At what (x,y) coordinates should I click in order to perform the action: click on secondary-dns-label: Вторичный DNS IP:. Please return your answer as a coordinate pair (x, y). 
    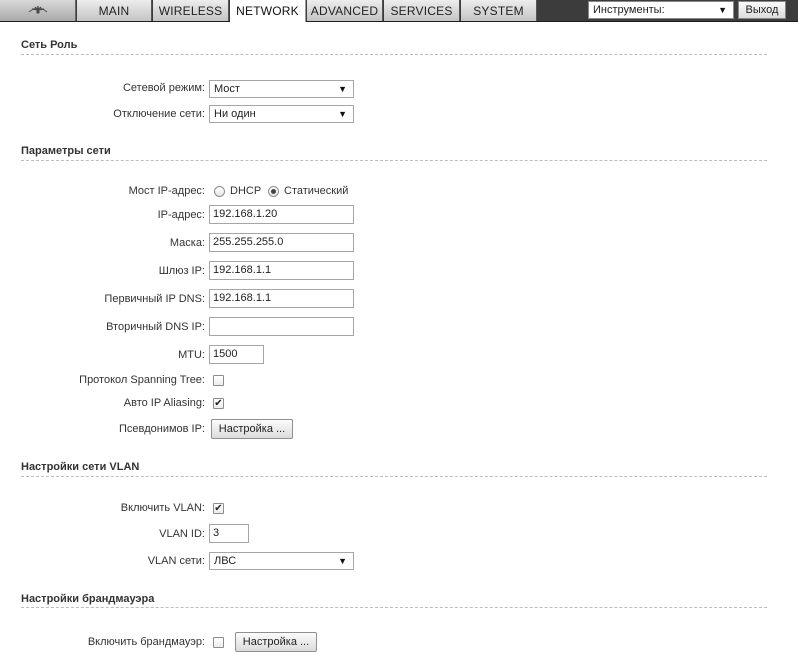
    Looking at the image, I should click on (155, 327).